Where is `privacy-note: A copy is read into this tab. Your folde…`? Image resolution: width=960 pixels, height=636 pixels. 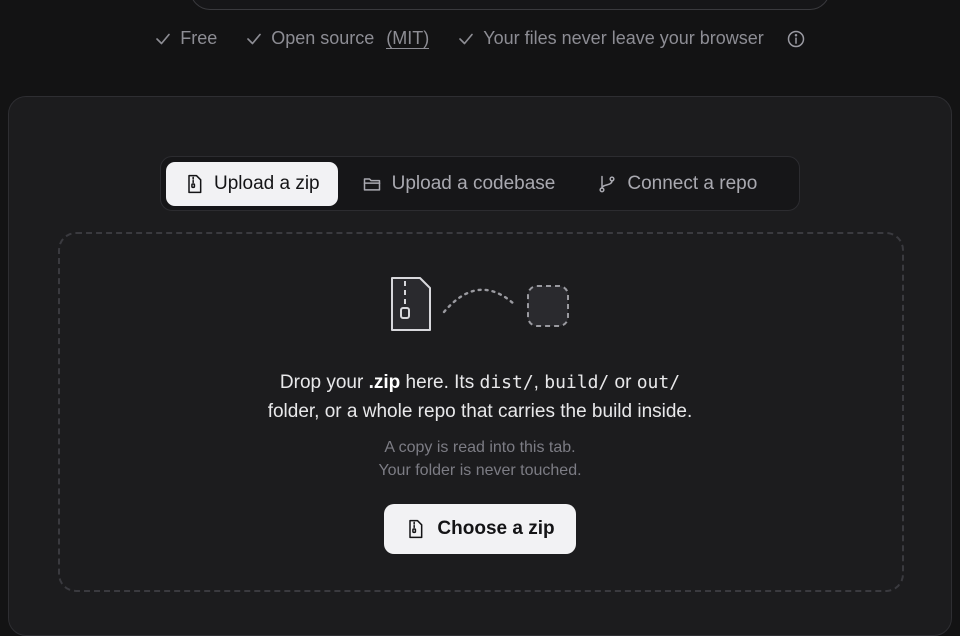 privacy-note: A copy is read into this tab. Your folde… is located at coordinates (480, 459).